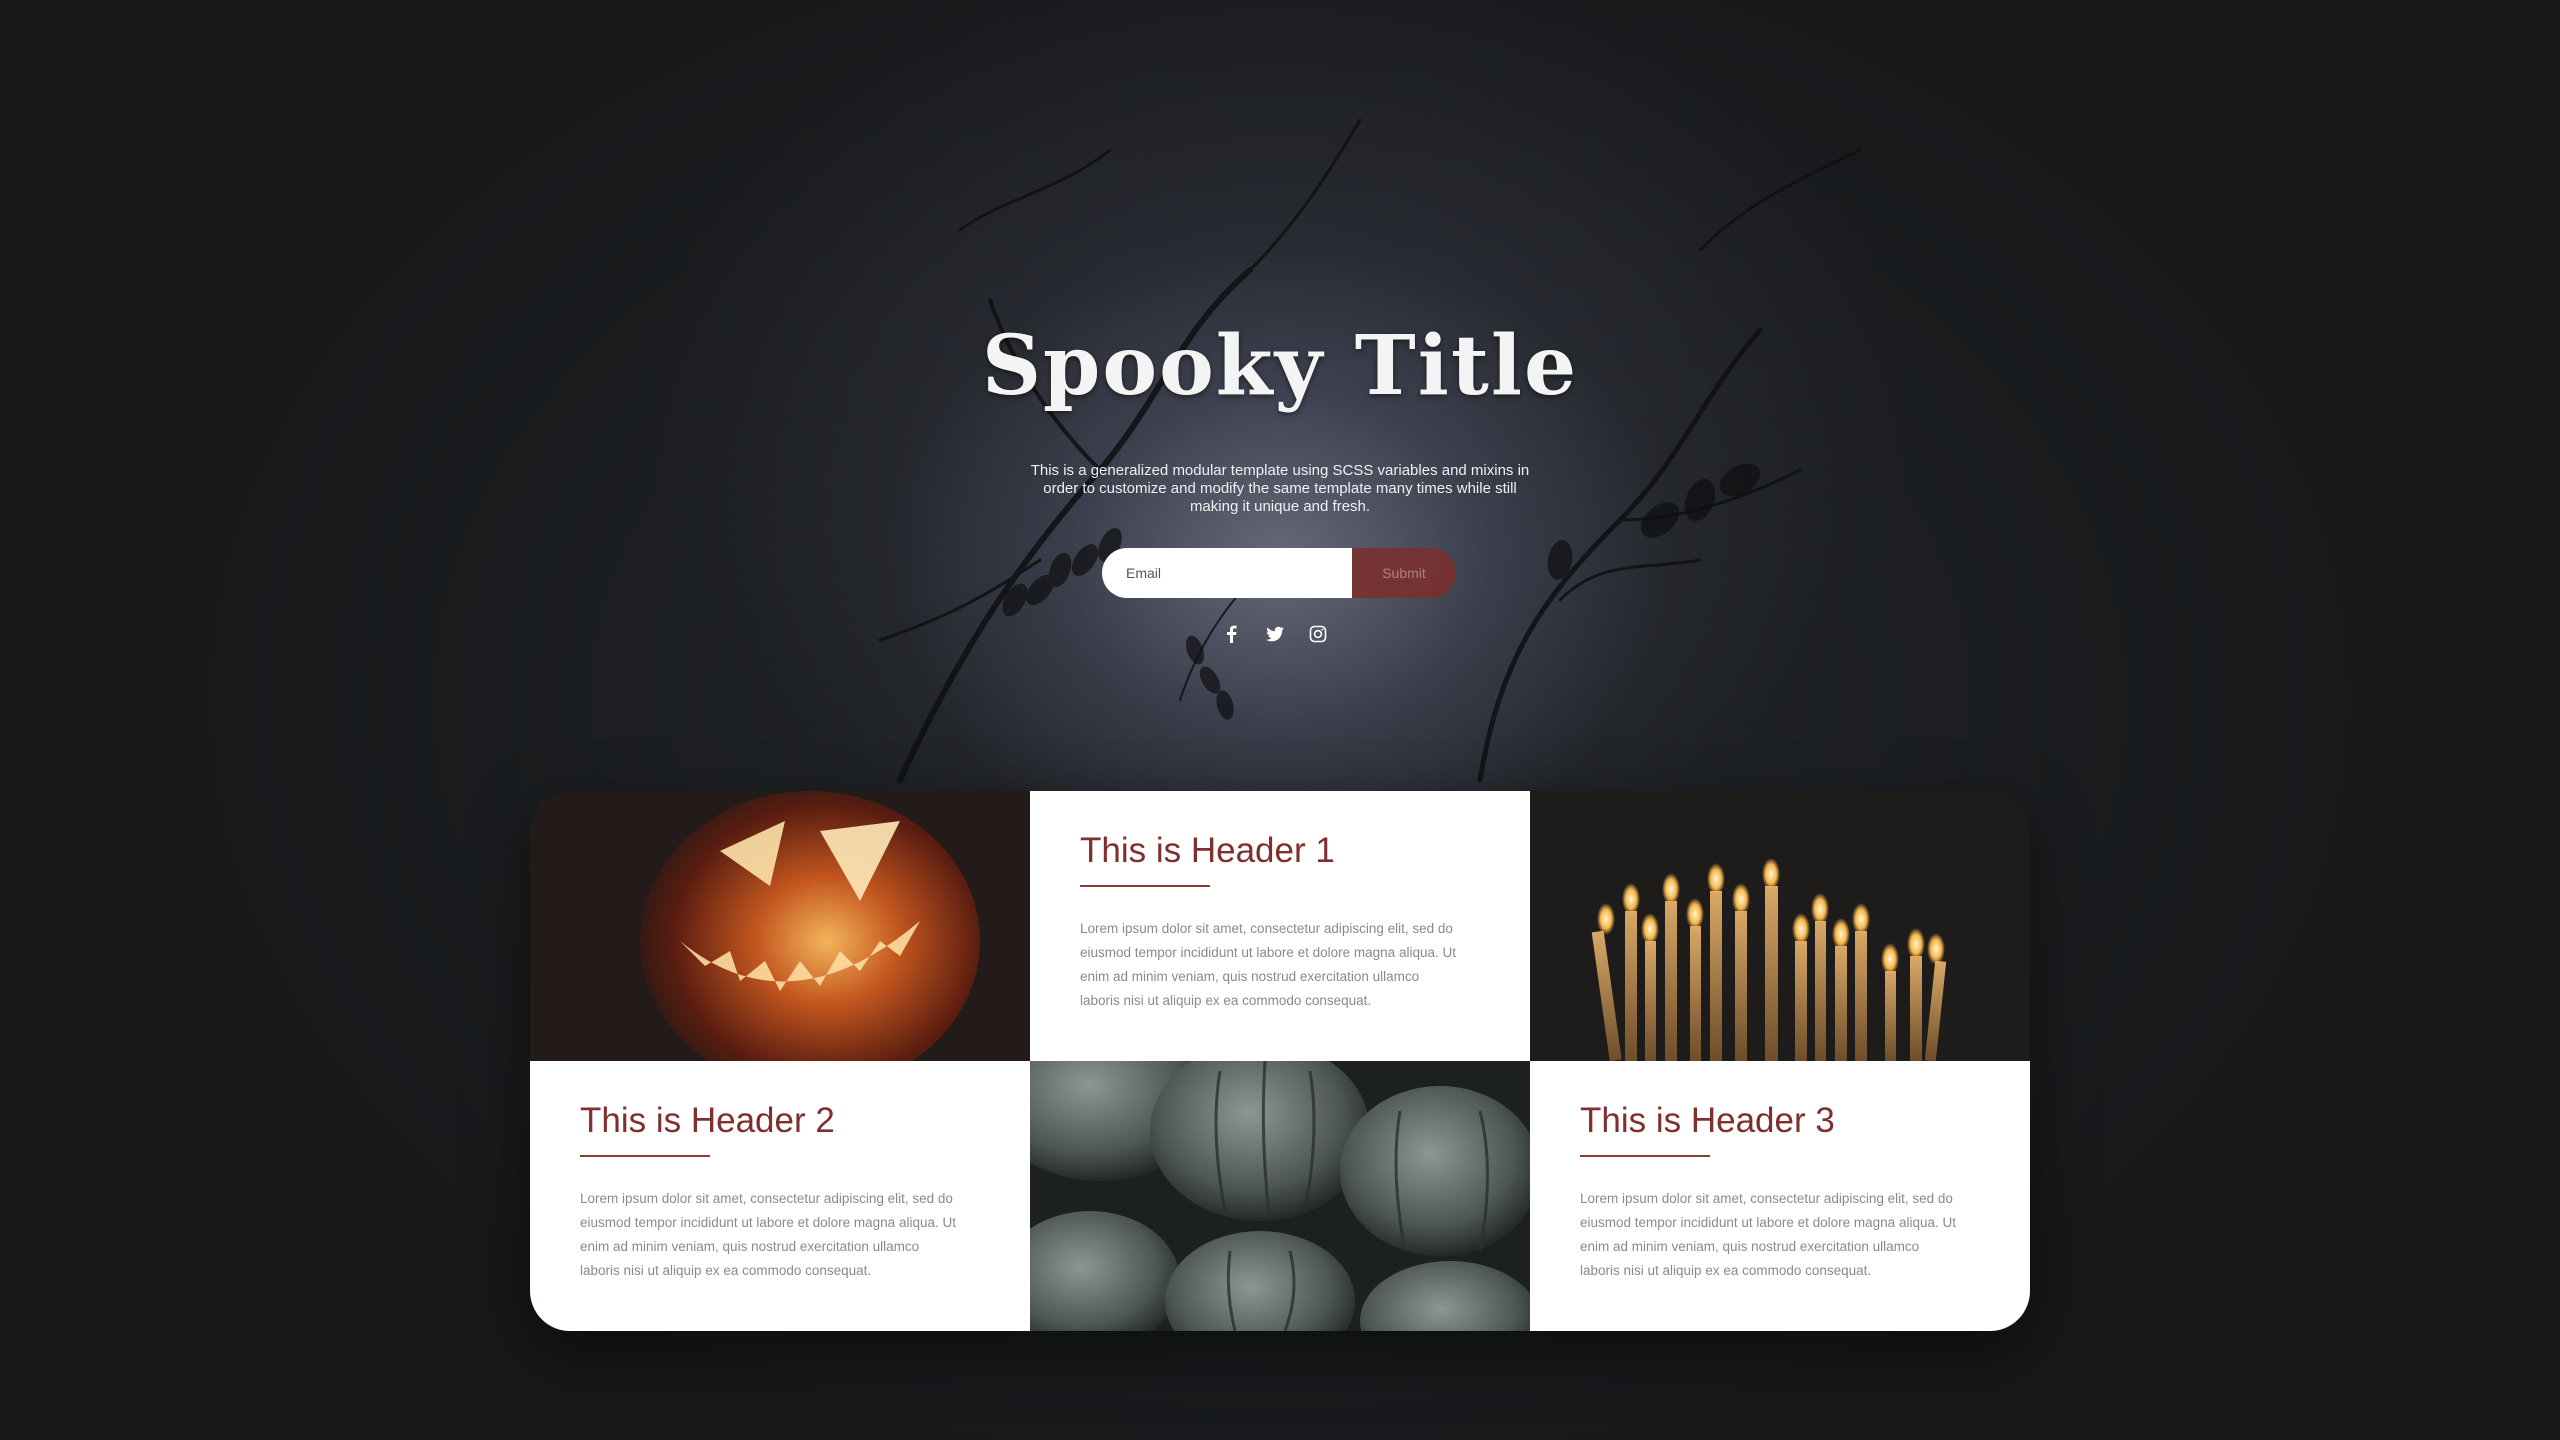 The width and height of the screenshot is (2560, 1440). Describe the element at coordinates (1232, 634) in the screenshot. I see `facebook-icon` at that location.